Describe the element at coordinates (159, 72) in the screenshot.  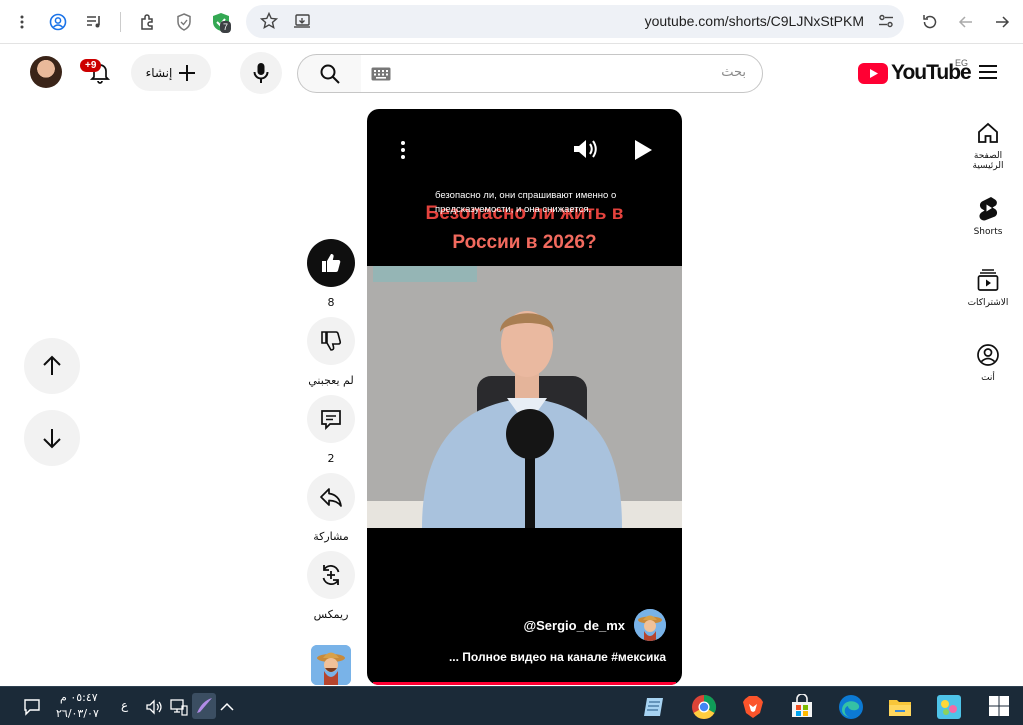
I see `create-label: إنشاء` at that location.